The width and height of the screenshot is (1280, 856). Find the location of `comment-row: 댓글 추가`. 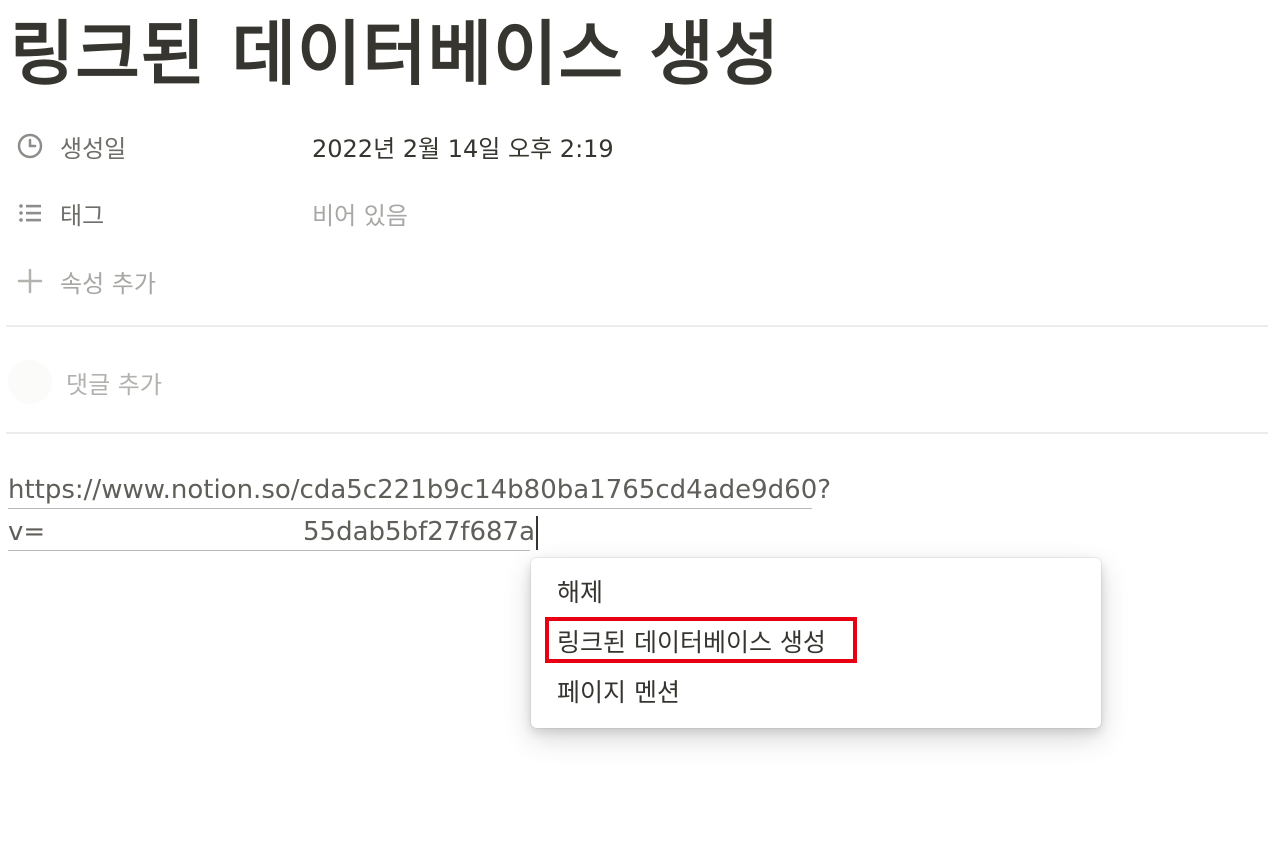

comment-row: 댓글 추가 is located at coordinates (85, 382).